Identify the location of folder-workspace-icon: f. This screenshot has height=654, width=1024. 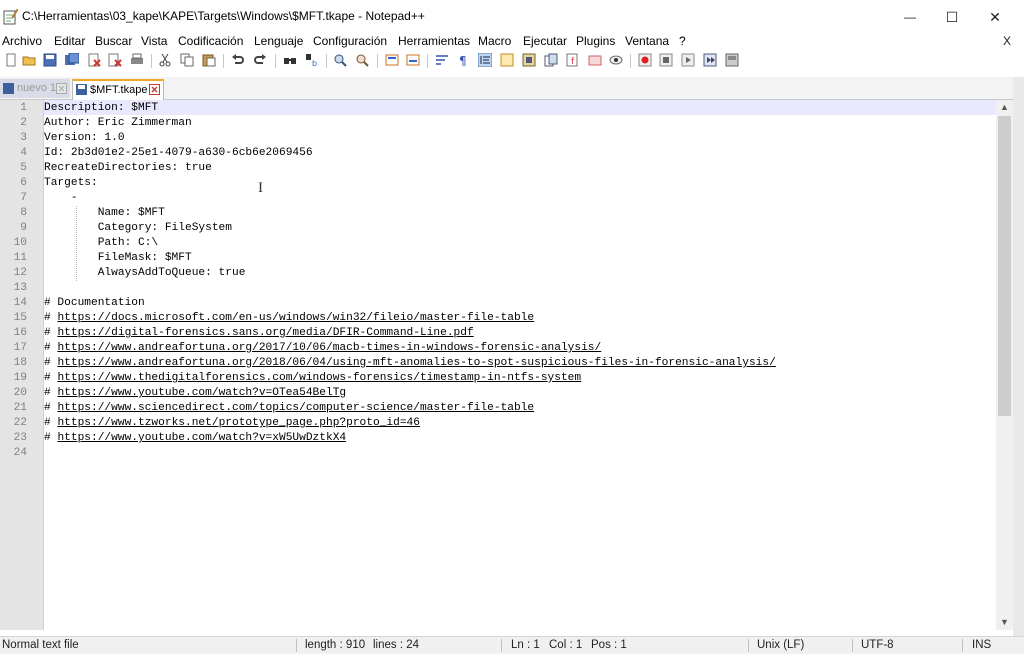
(573, 60).